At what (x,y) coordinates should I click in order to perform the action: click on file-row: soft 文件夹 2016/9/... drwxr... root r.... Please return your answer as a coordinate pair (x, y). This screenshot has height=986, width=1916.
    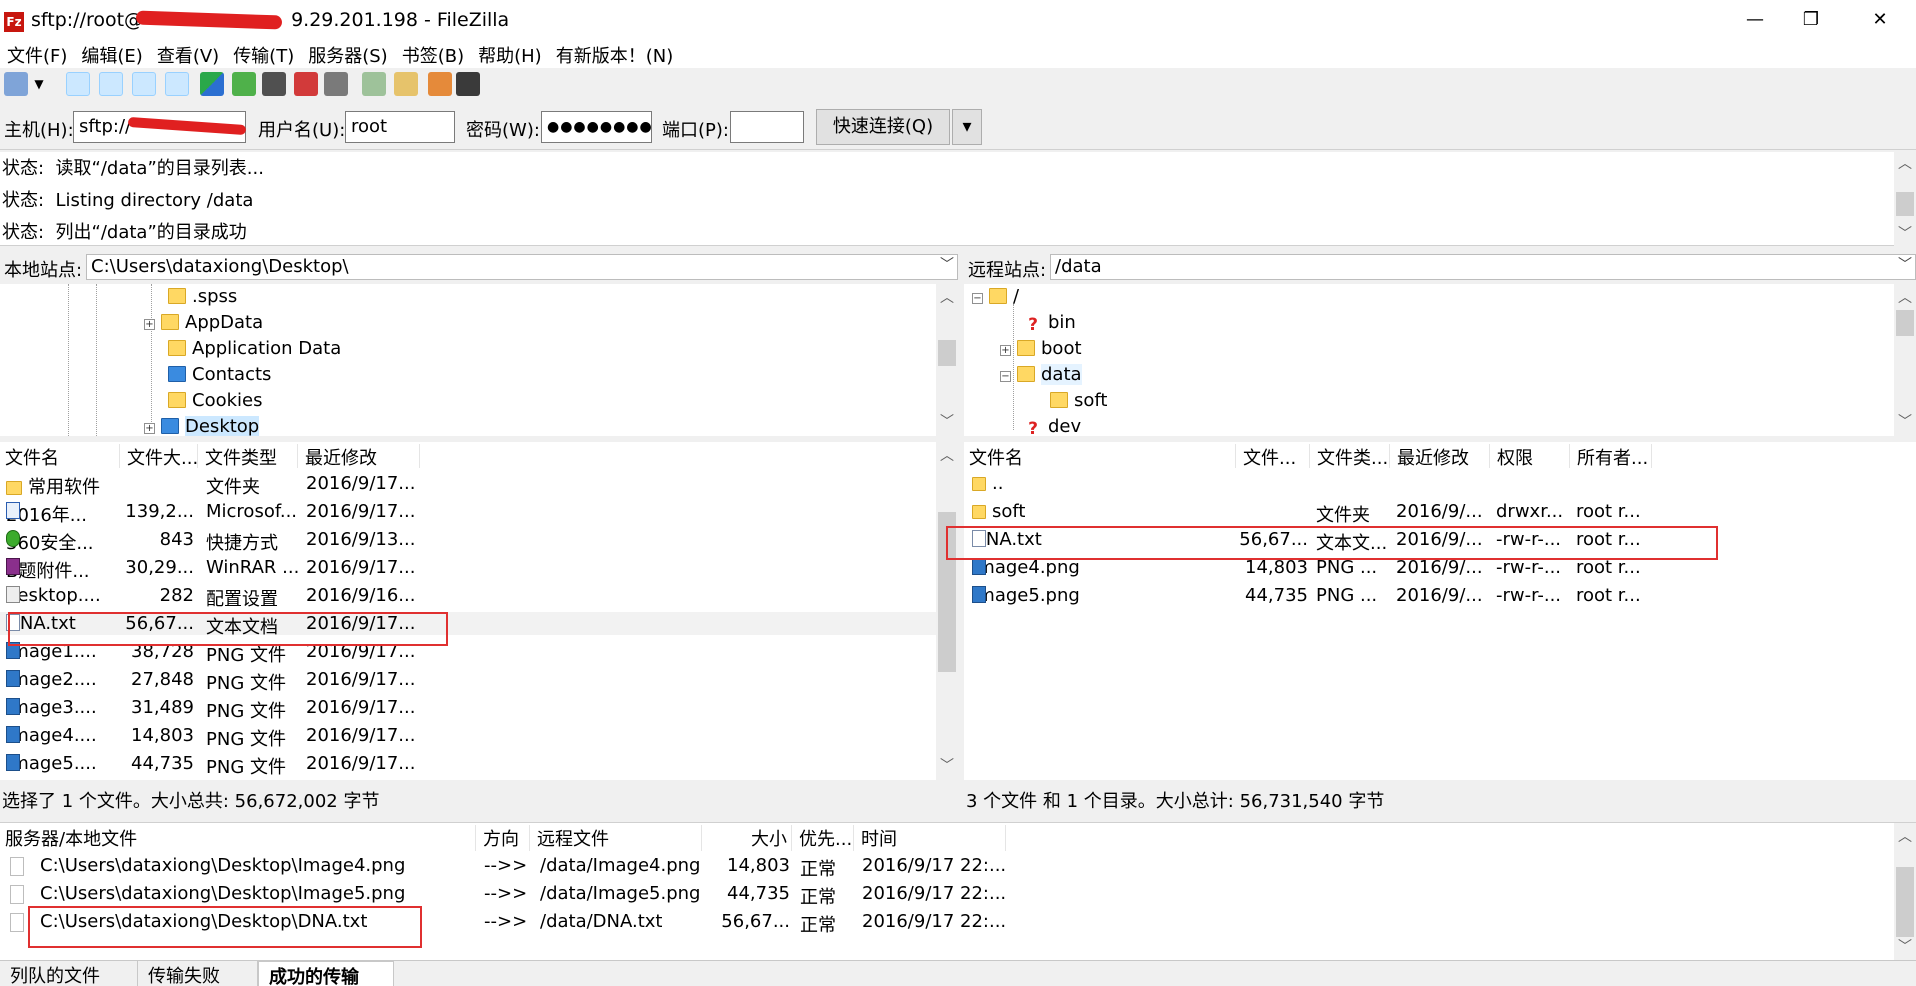
    Looking at the image, I should click on (1440, 513).